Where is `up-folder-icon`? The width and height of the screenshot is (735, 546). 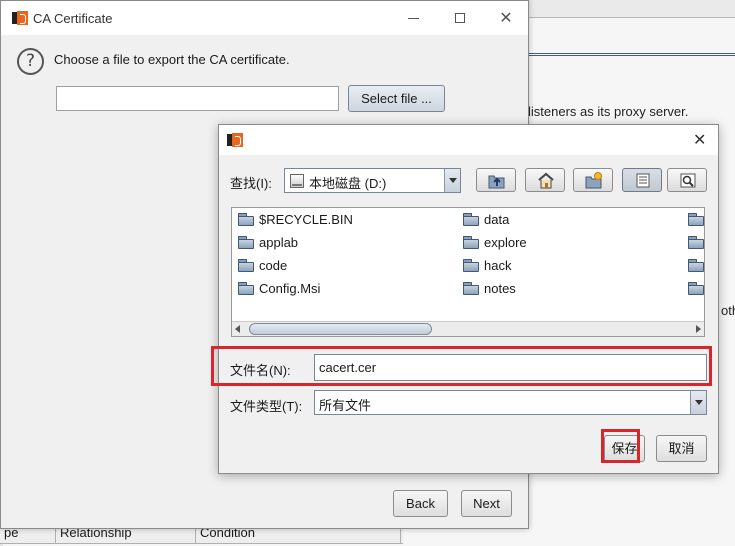
up-folder-icon is located at coordinates (496, 182).